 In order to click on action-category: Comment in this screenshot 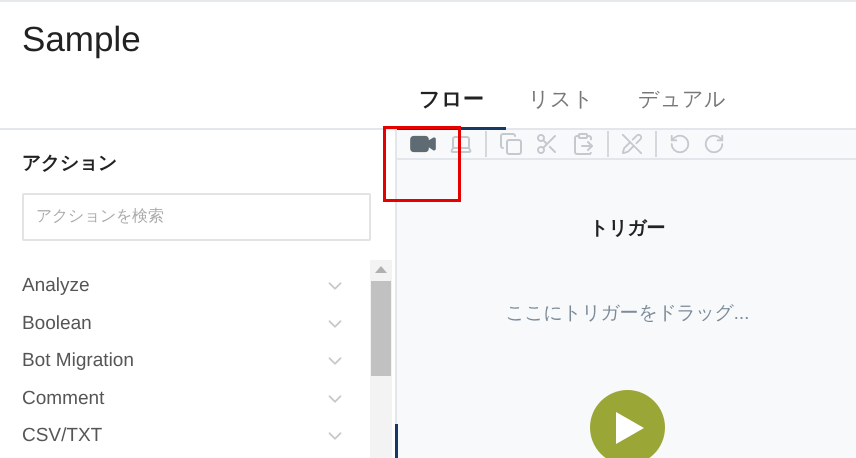, I will do `click(185, 399)`.